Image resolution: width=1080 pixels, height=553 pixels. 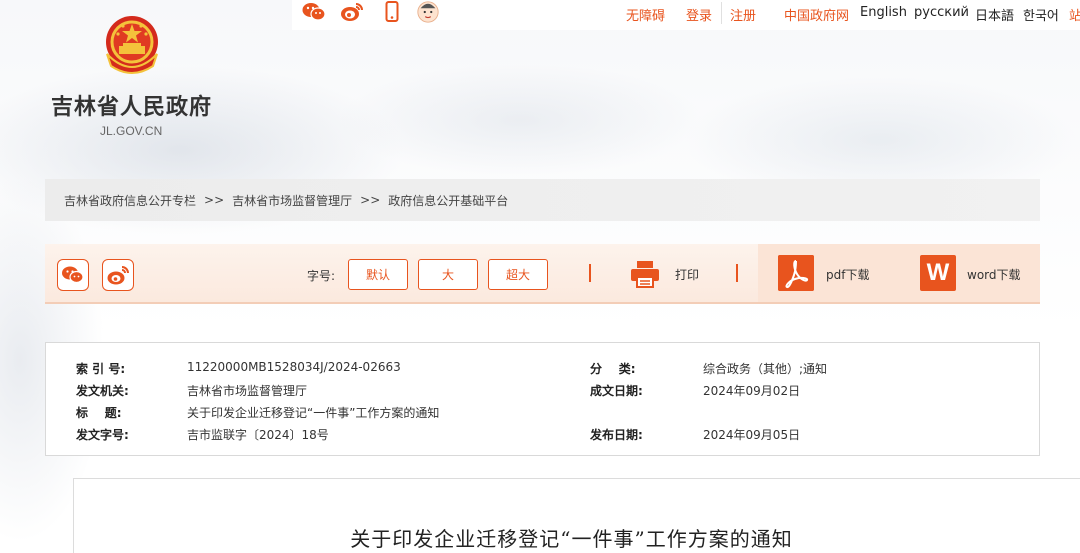 What do you see at coordinates (448, 200) in the screenshot?
I see `breadcrumb-item-platform: 政府信息公开基础平台` at bounding box center [448, 200].